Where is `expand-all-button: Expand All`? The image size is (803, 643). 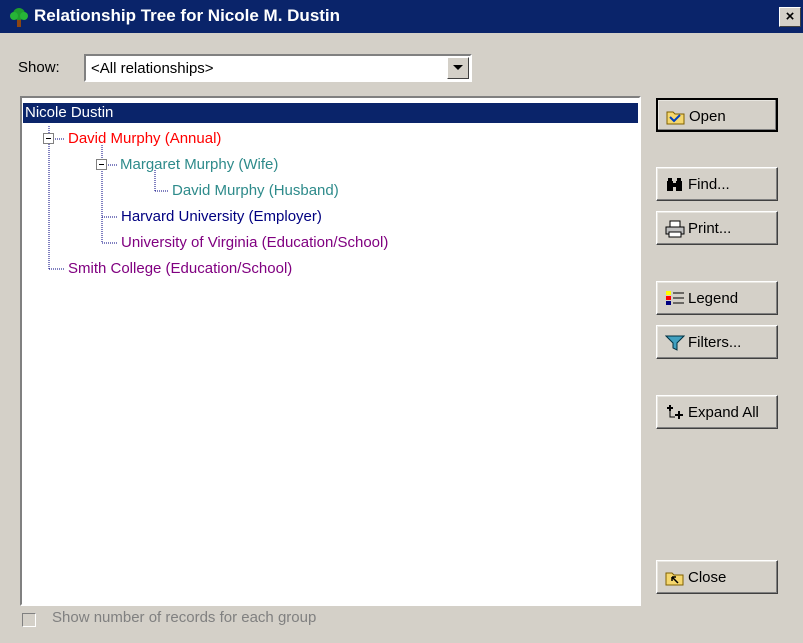 expand-all-button: Expand All is located at coordinates (717, 412).